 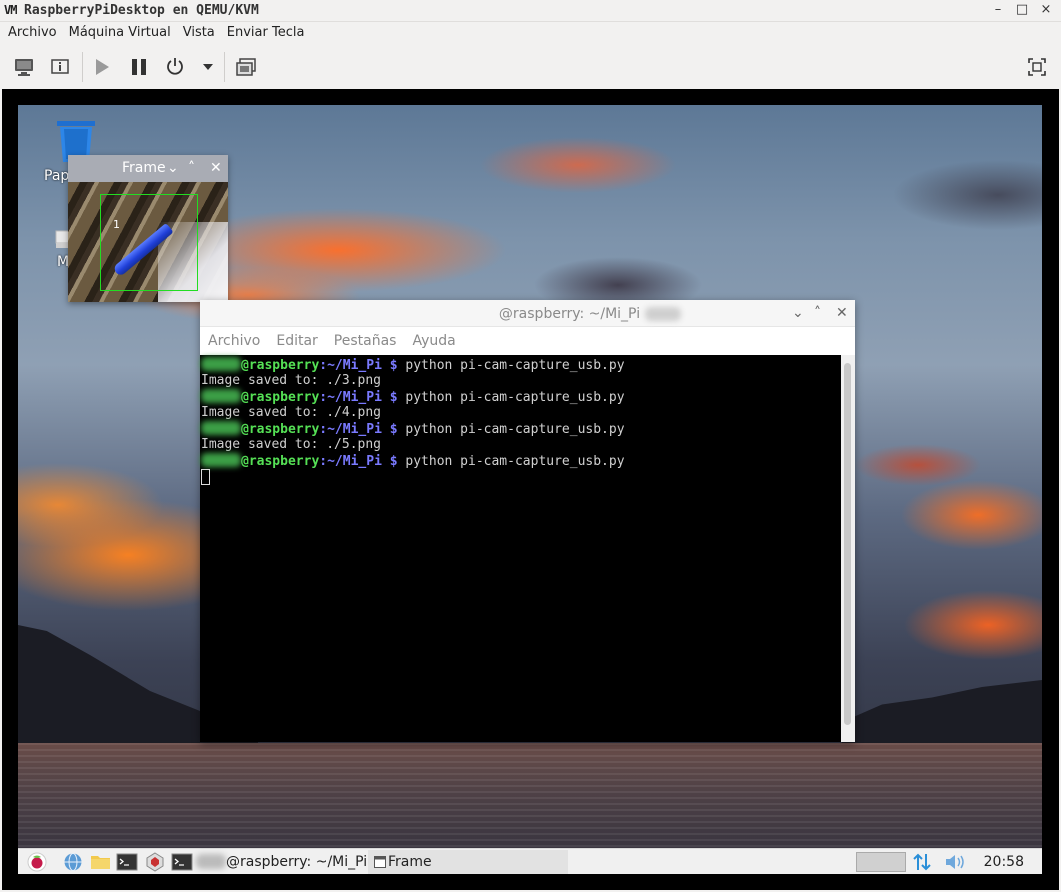 I want to click on wallpaper-water, so click(x=530, y=795).